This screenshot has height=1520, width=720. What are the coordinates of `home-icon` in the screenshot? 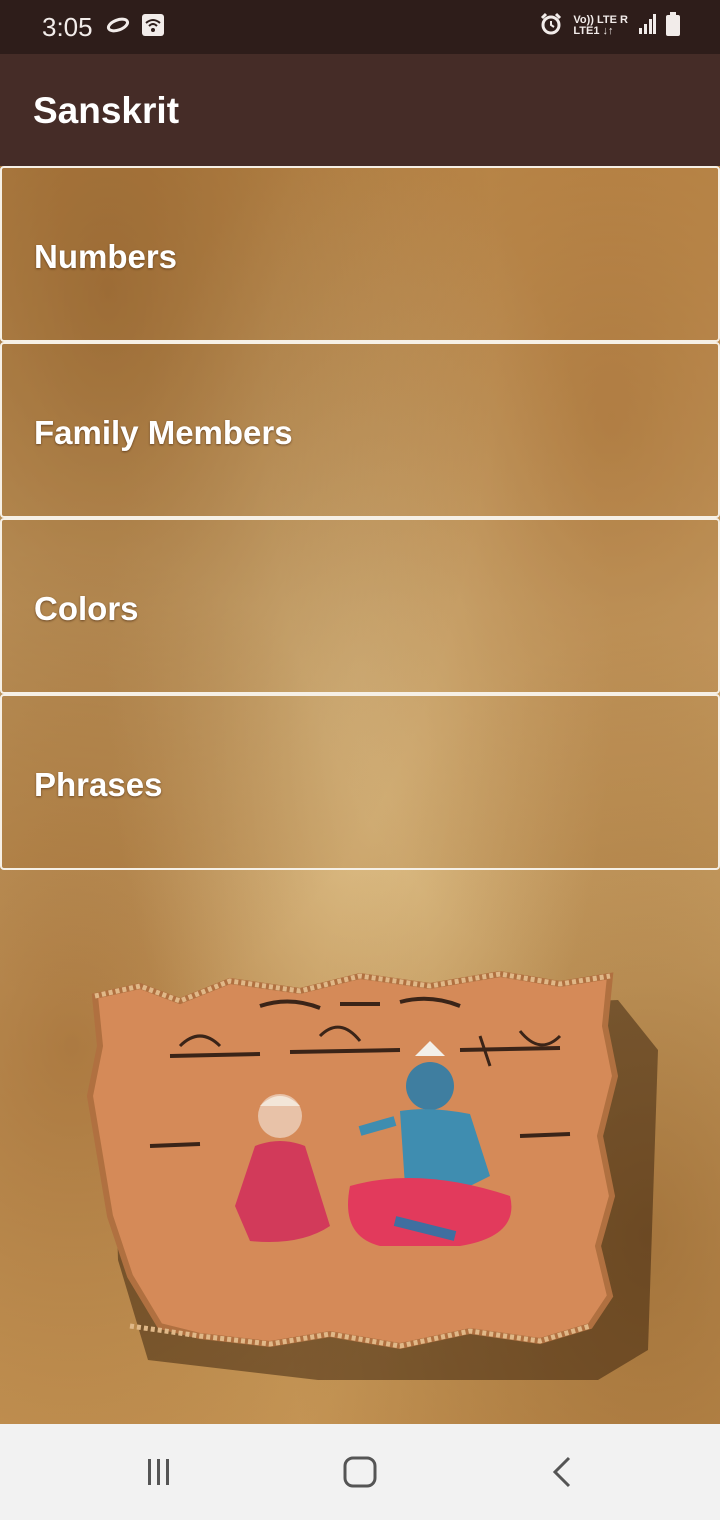 It's located at (360, 1472).